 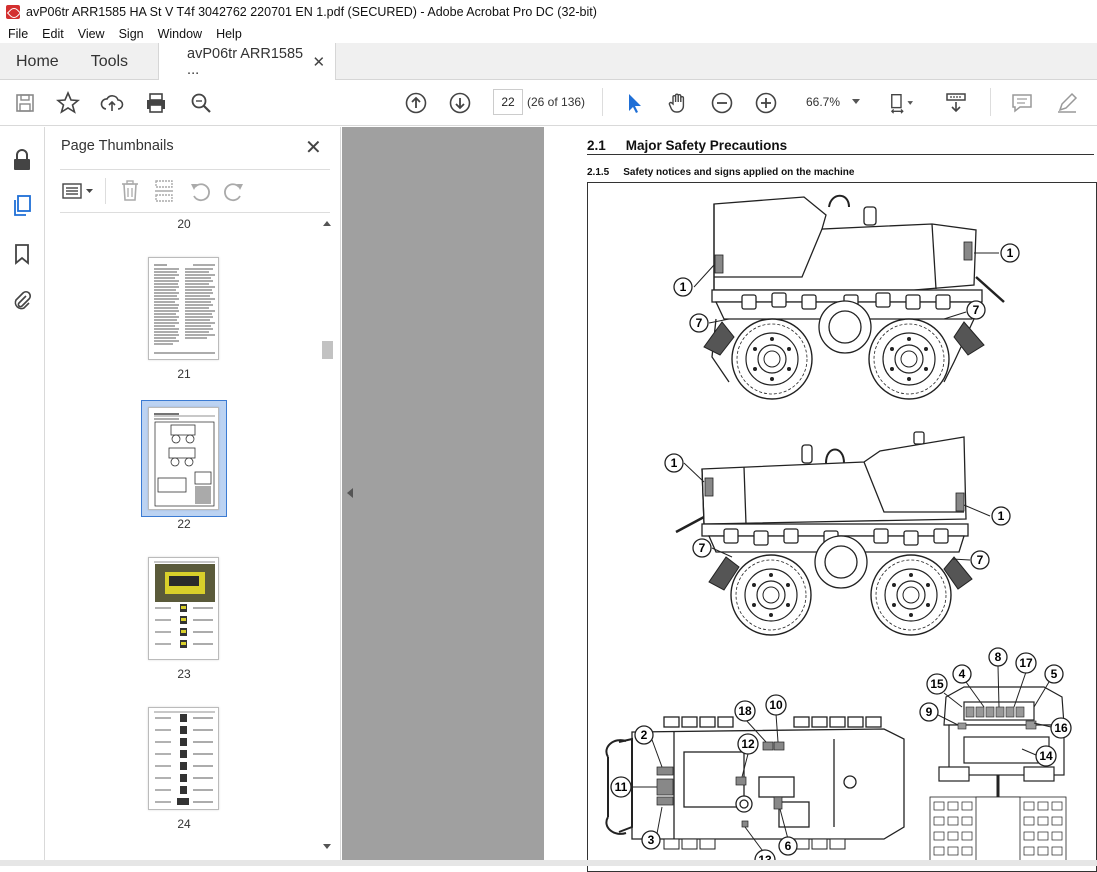 I want to click on page-count: (26 of 136), so click(x=556, y=102).